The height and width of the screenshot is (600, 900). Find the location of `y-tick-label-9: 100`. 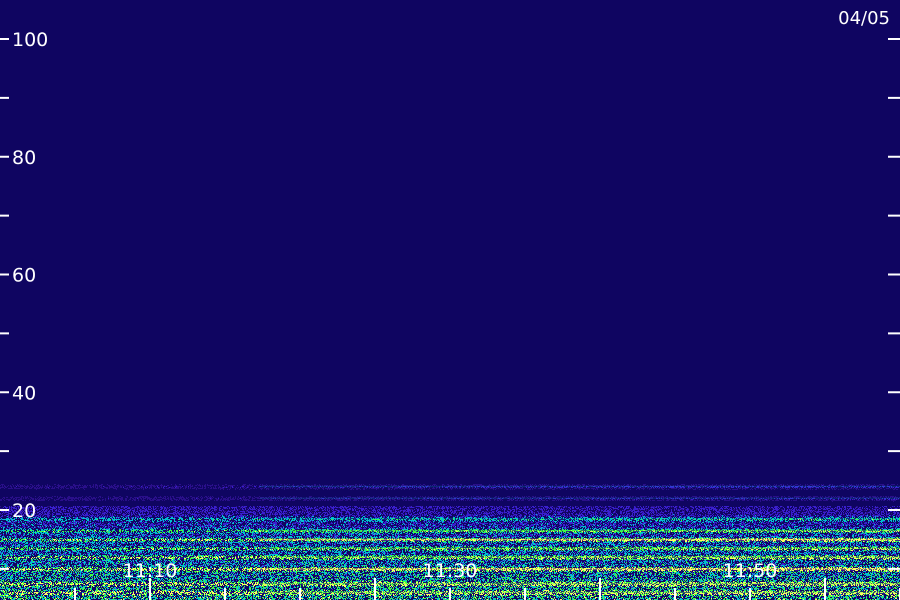

y-tick-label-9: 100 is located at coordinates (30, 40).